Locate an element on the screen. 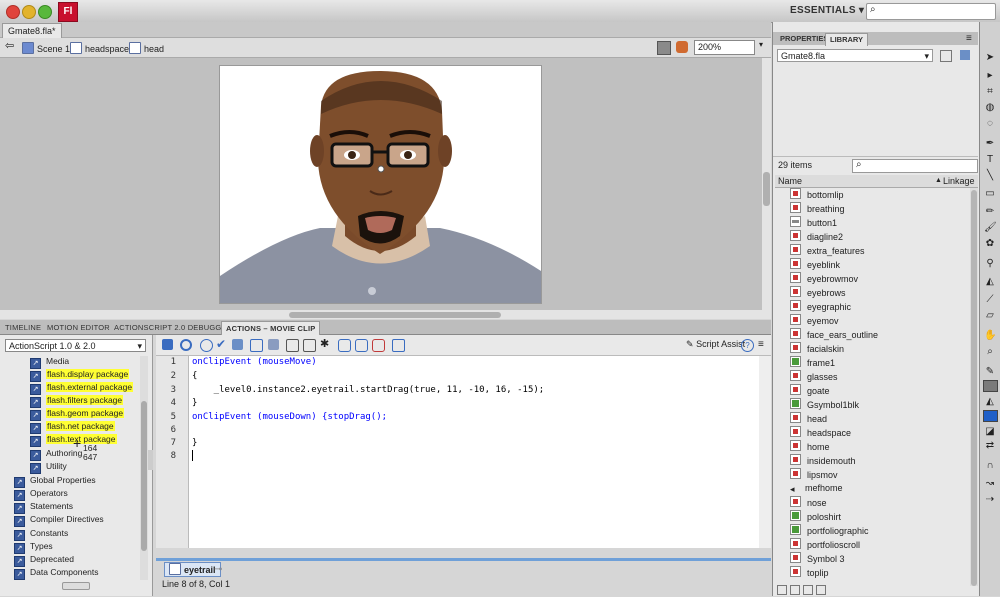 The width and height of the screenshot is (1000, 597). library-item: toplip is located at coordinates (809, 572).